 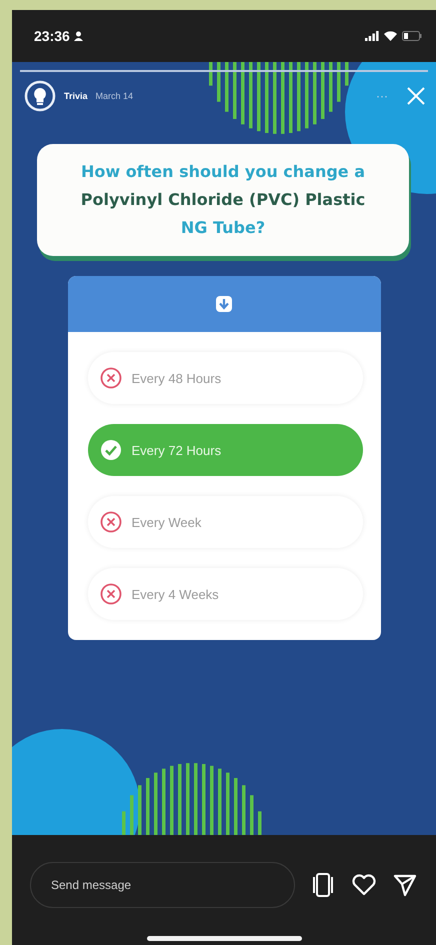 I want to click on arrow-down-icon, so click(x=224, y=304).